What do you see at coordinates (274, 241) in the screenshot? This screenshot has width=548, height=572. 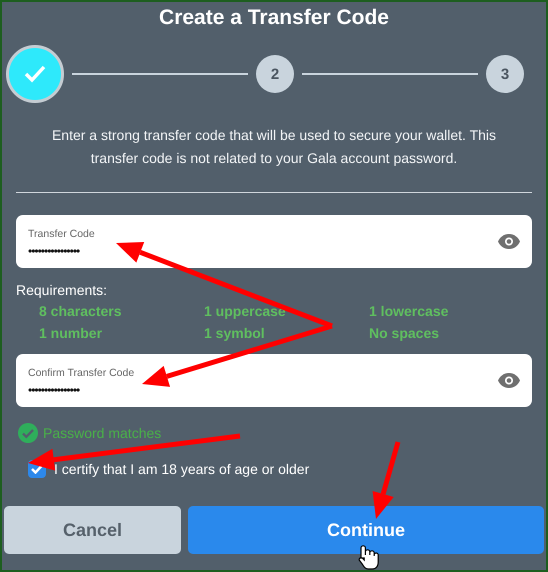 I see `code-field: Transfer Code ••••••••••••••••` at bounding box center [274, 241].